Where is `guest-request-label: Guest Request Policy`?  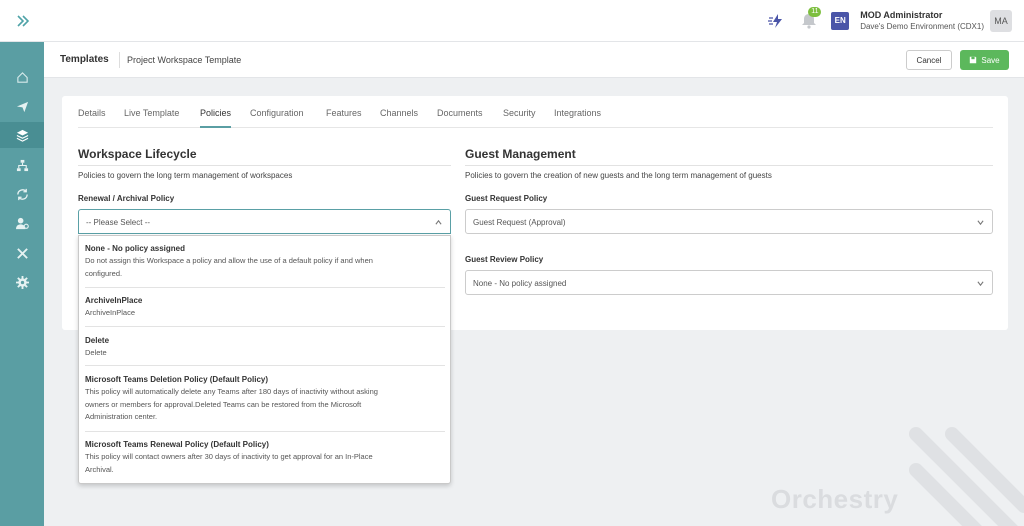 guest-request-label: Guest Request Policy is located at coordinates (506, 198).